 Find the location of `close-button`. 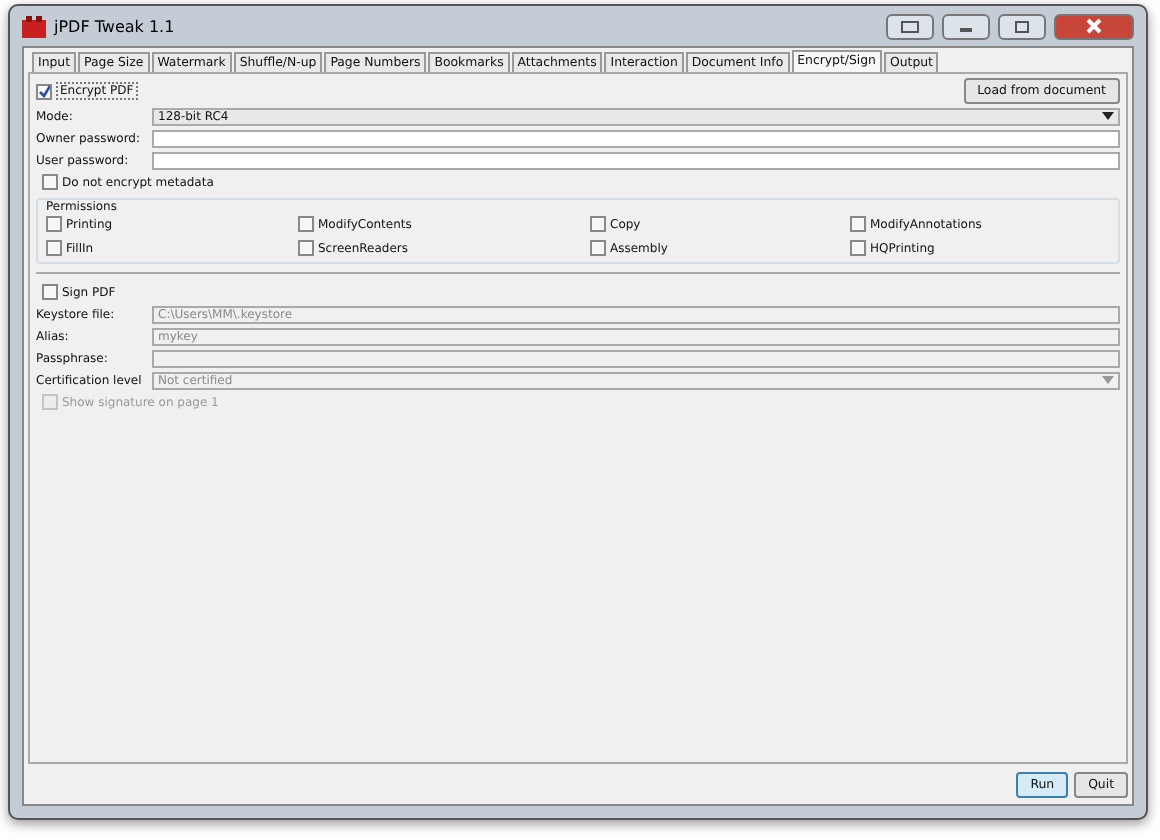

close-button is located at coordinates (1094, 26).